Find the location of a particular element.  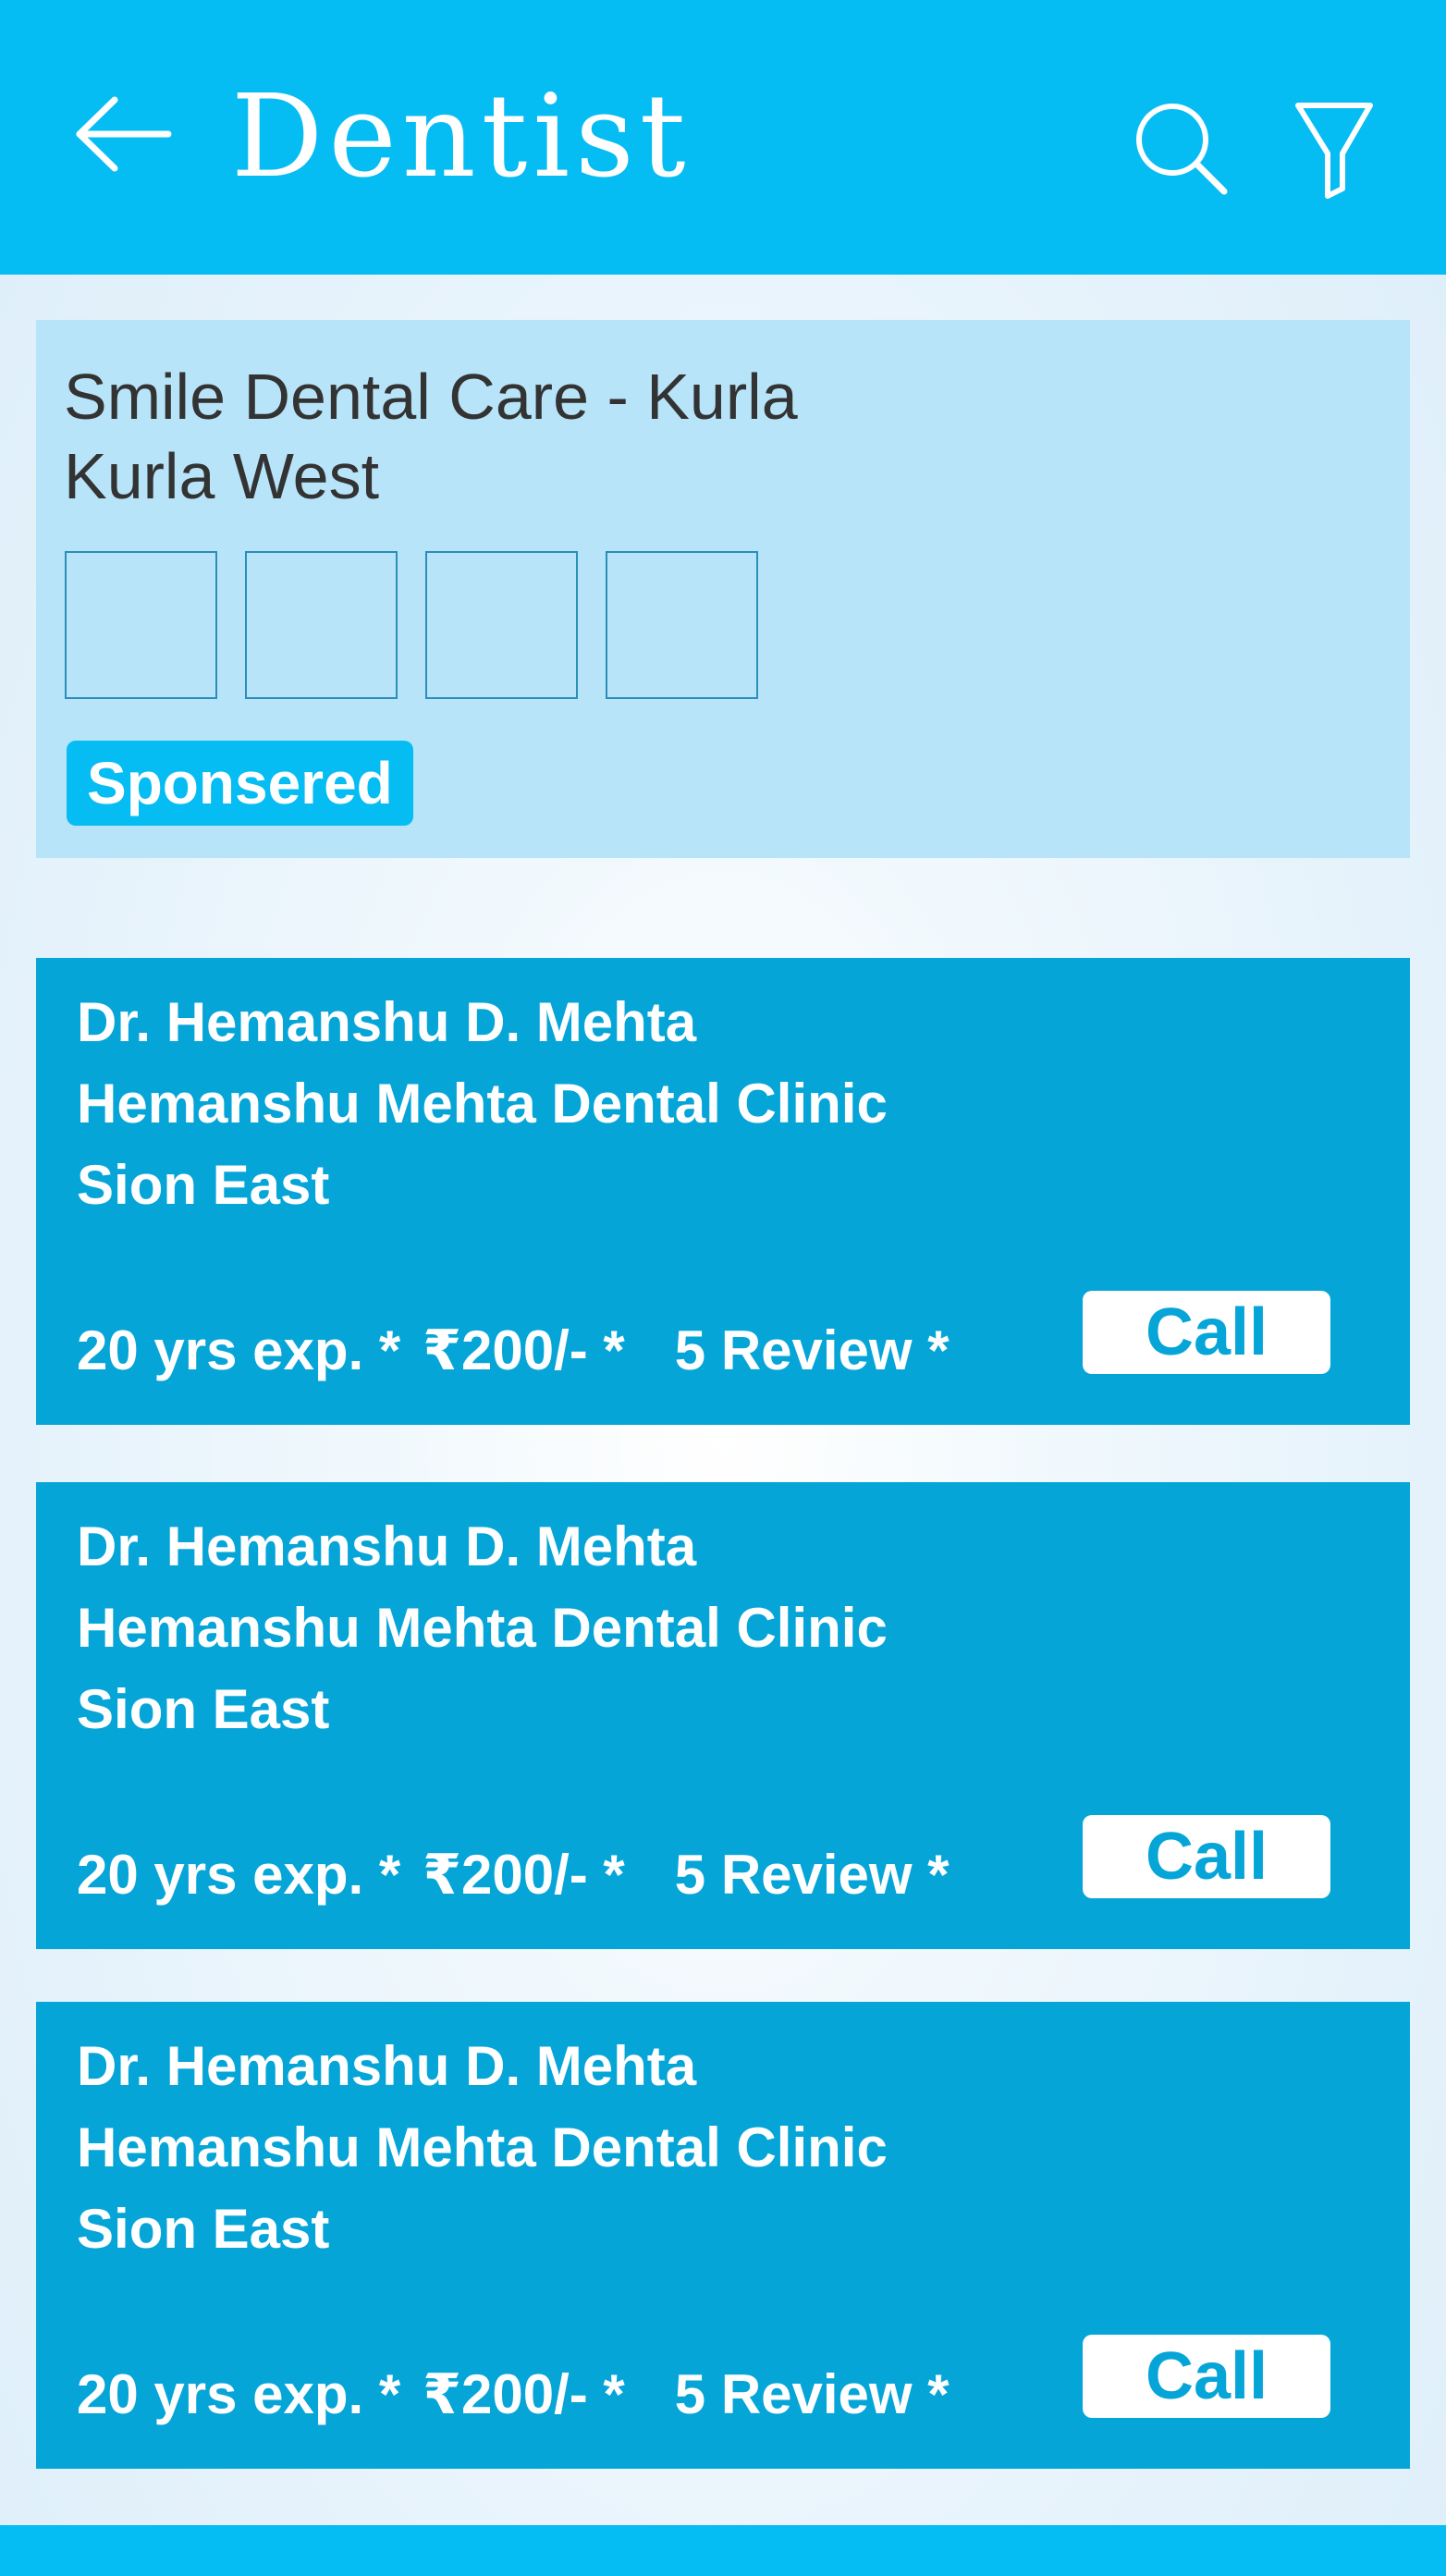

app-header: Dentist is located at coordinates (723, 137).